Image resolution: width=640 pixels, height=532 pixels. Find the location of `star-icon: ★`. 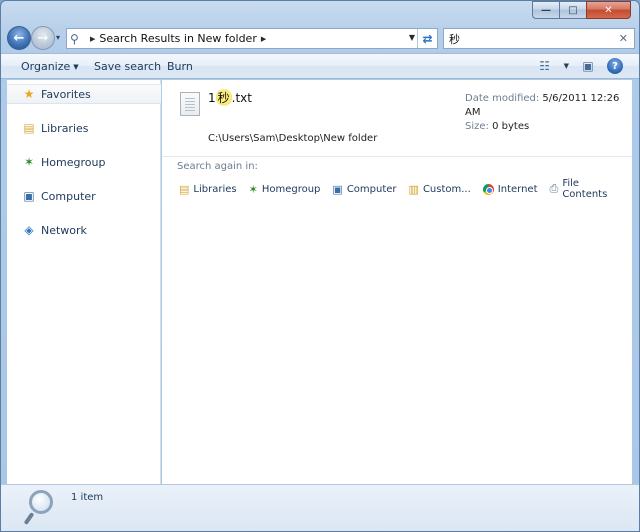

star-icon: ★ is located at coordinates (29, 94).